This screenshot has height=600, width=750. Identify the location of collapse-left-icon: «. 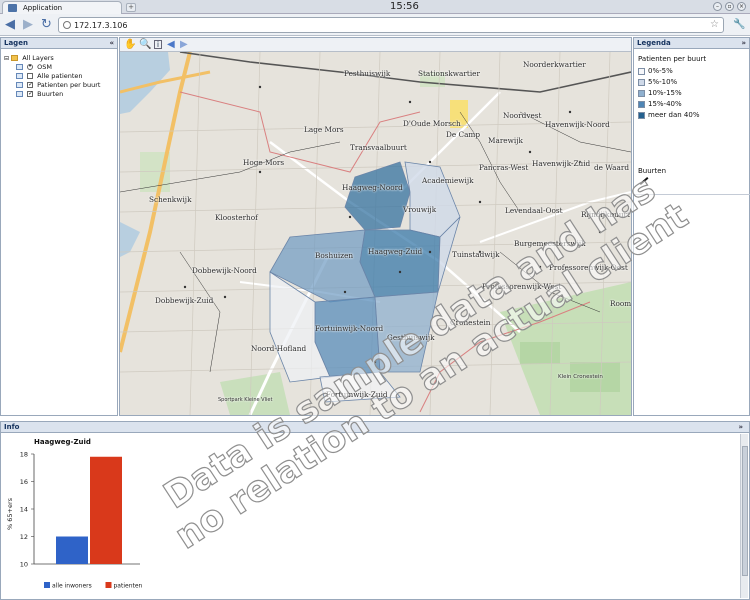
(111, 43).